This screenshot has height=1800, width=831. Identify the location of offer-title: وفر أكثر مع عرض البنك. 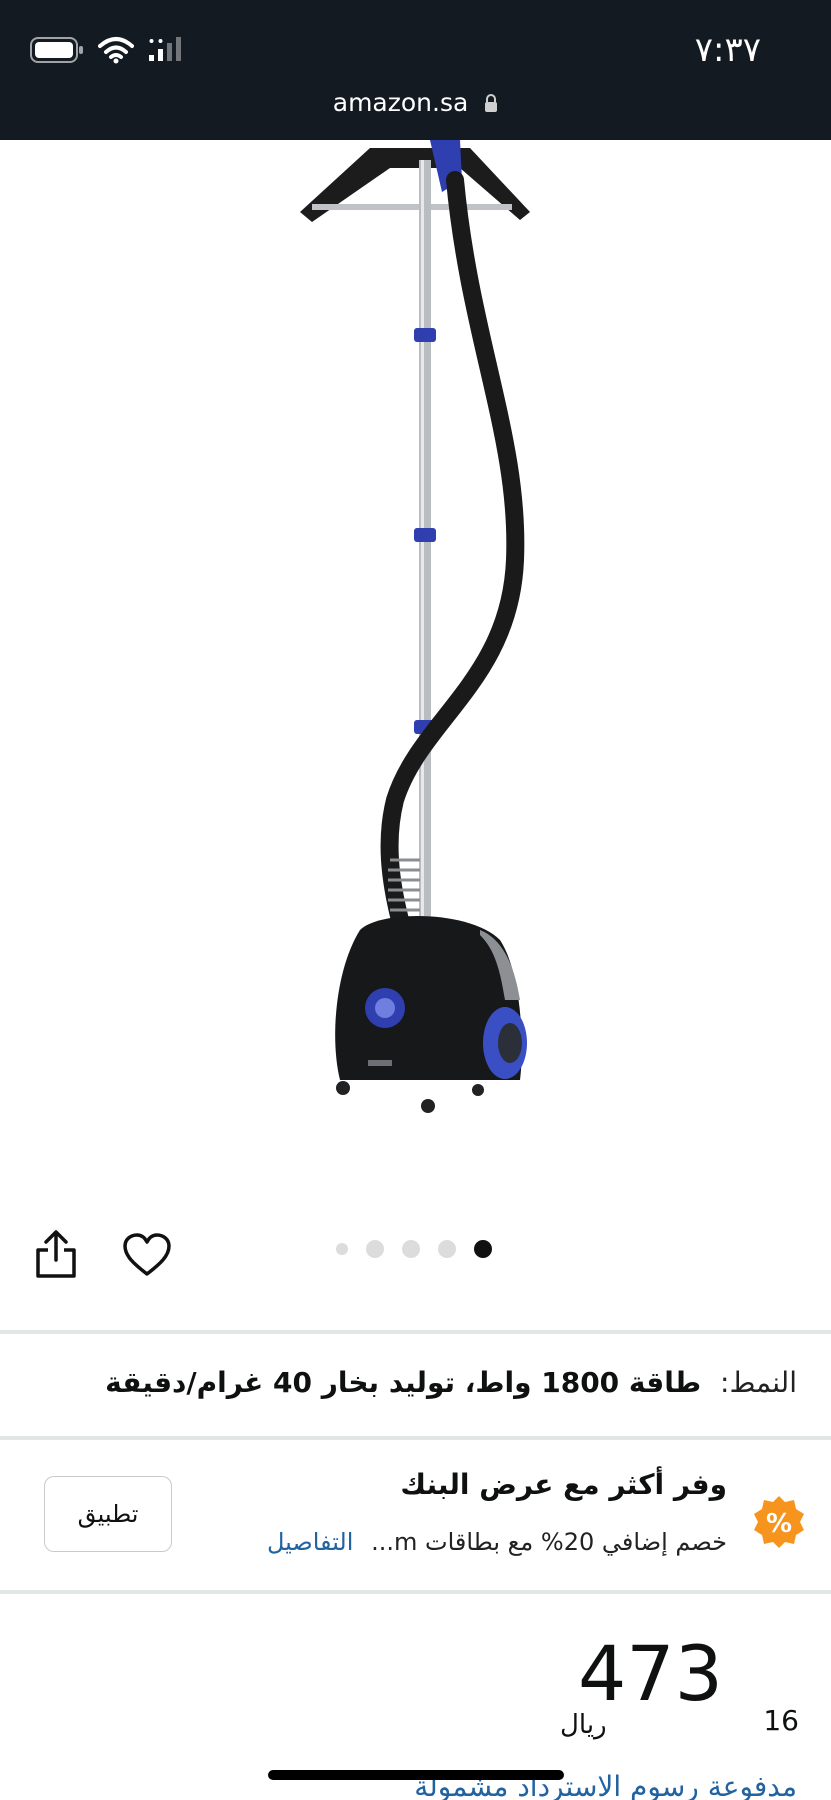
(563, 1484).